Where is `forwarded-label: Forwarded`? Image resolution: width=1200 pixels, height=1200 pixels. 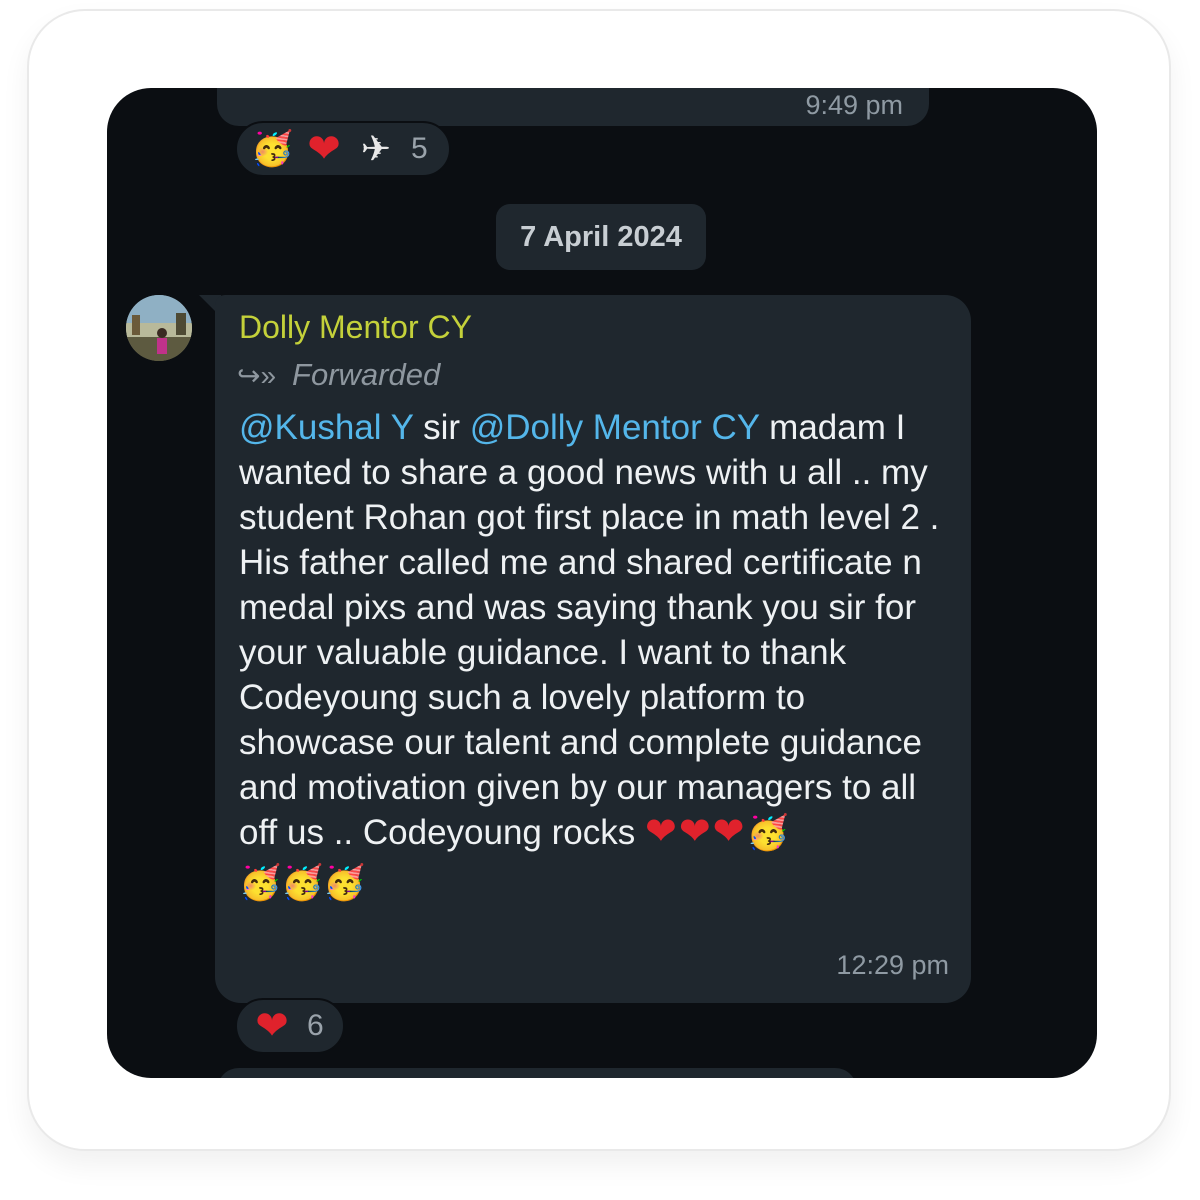 forwarded-label: Forwarded is located at coordinates (366, 374).